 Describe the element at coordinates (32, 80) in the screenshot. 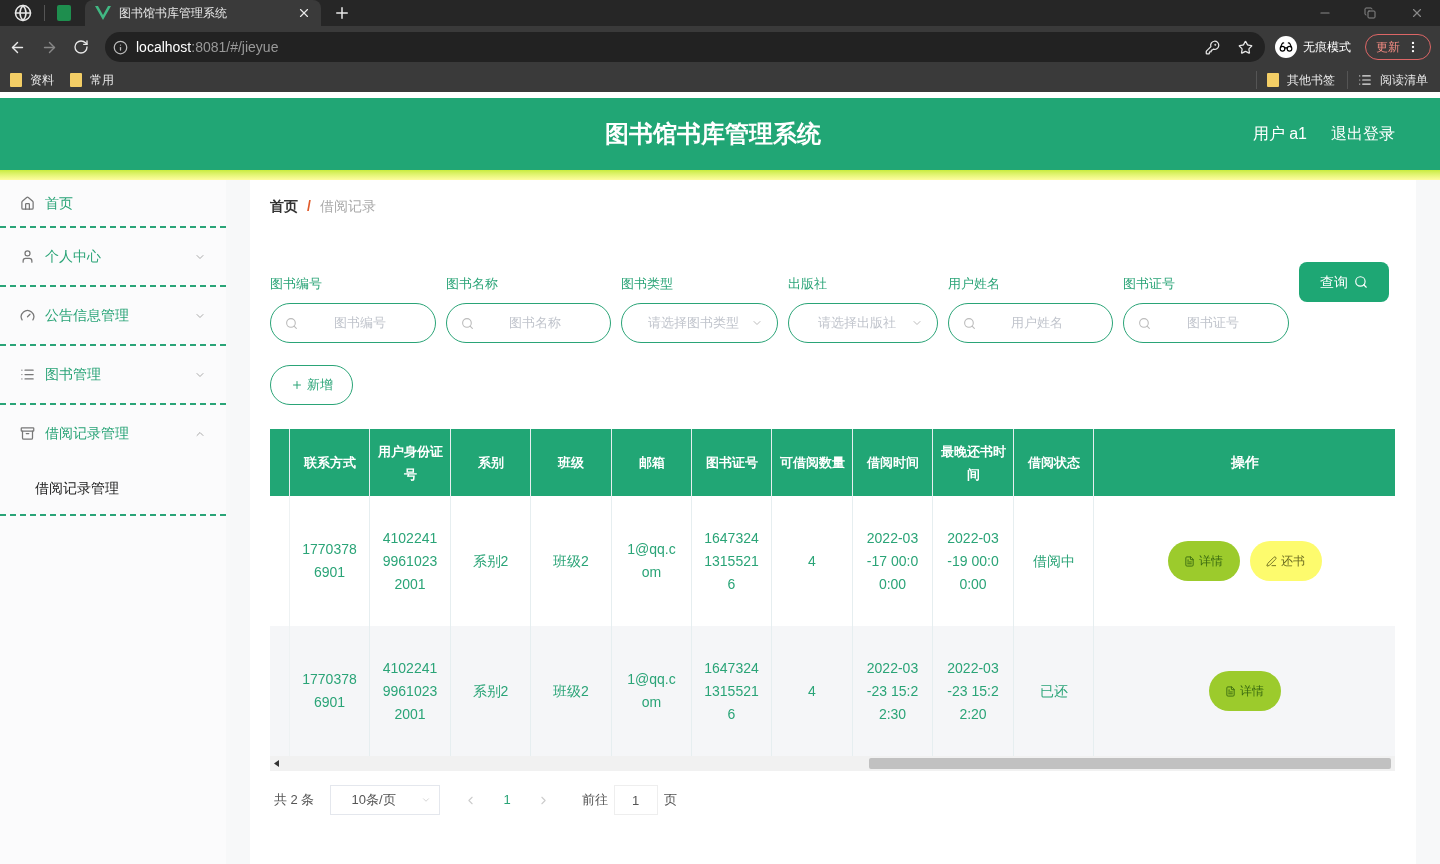

I see `bookmark: 资料` at that location.